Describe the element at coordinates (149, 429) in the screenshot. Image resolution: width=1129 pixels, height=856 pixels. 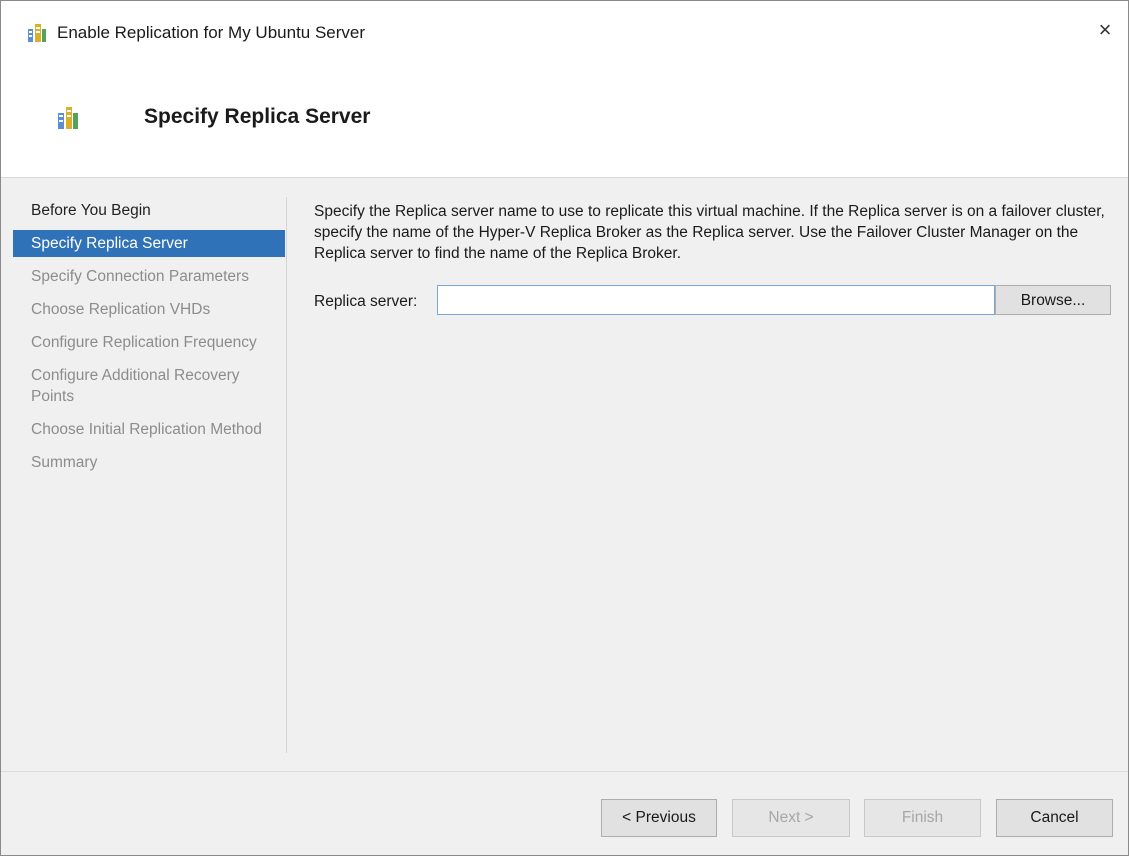
I see `nav-step-choose-initial-replication-method: Choose Initial Replication Method` at that location.